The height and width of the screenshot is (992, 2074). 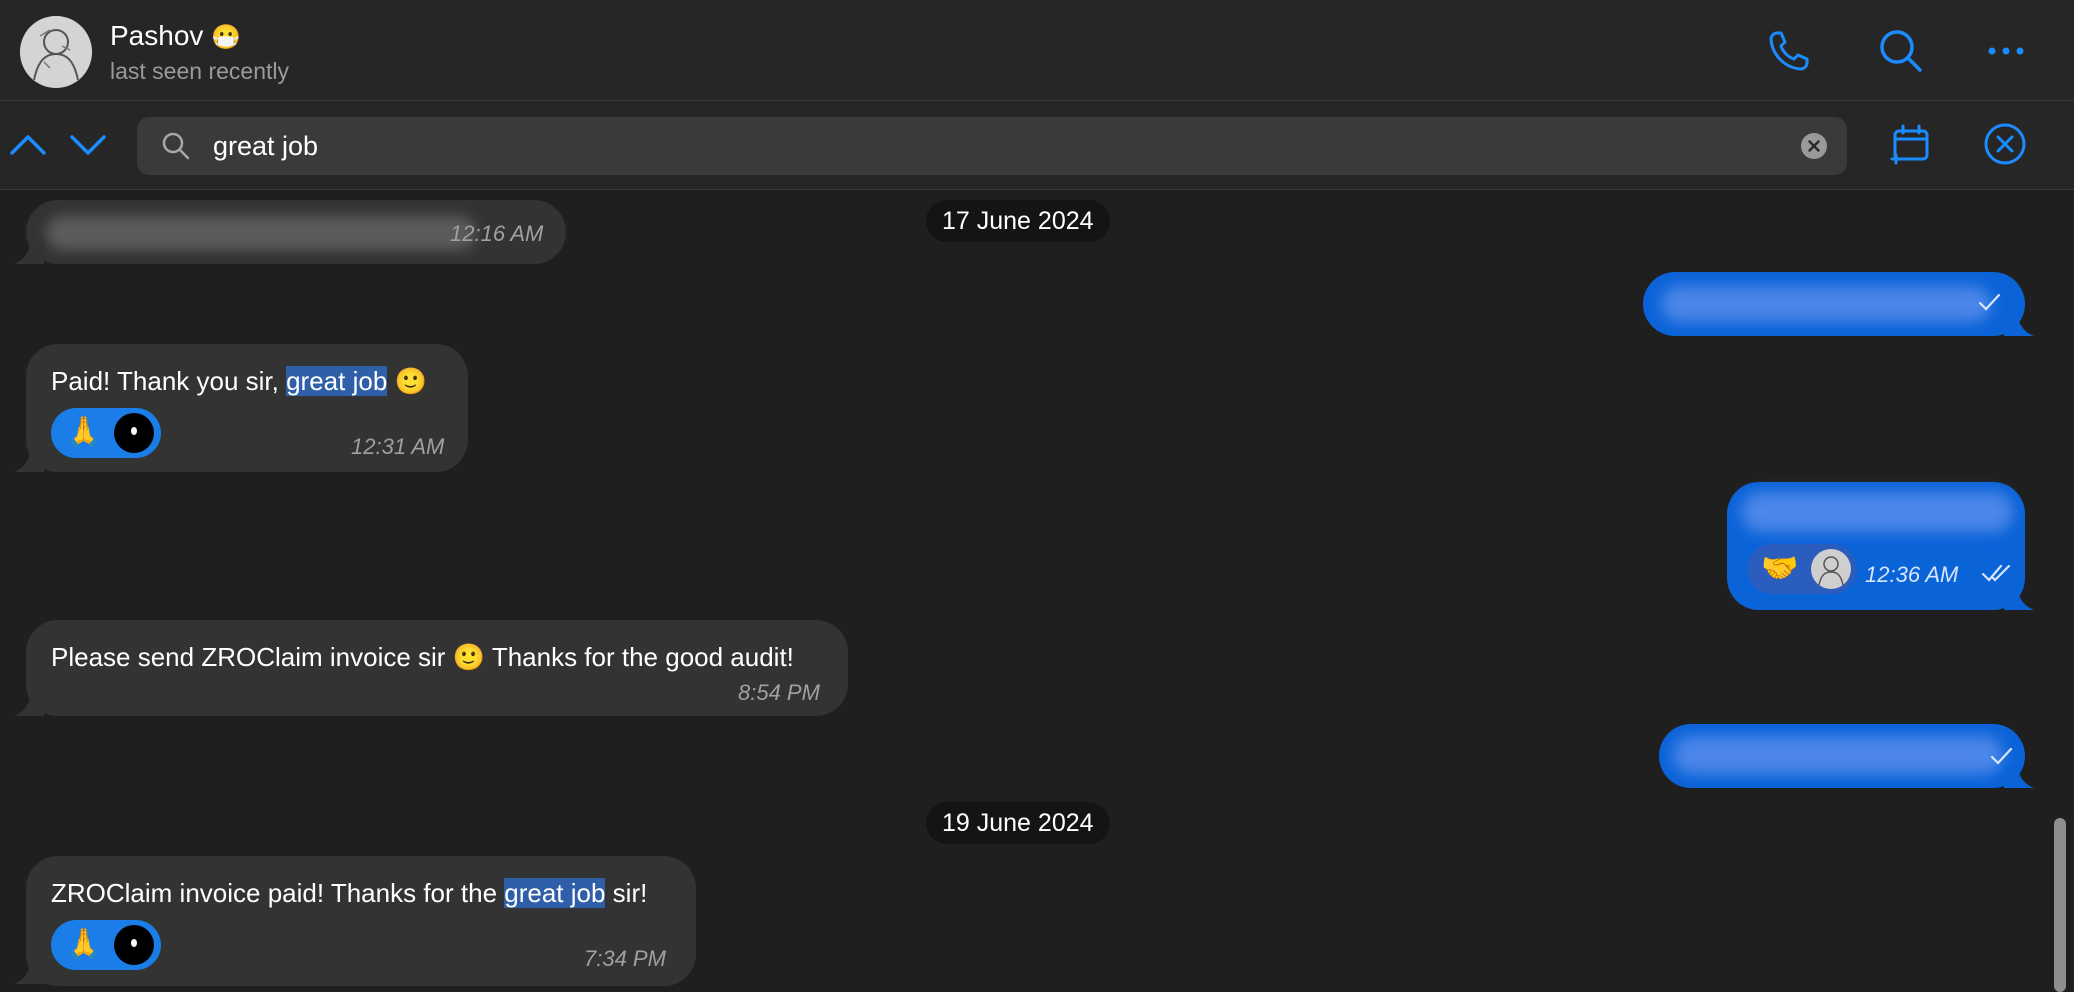 What do you see at coordinates (1037, 50) in the screenshot?
I see `chat-header: Pashov 😷 last seen recently` at bounding box center [1037, 50].